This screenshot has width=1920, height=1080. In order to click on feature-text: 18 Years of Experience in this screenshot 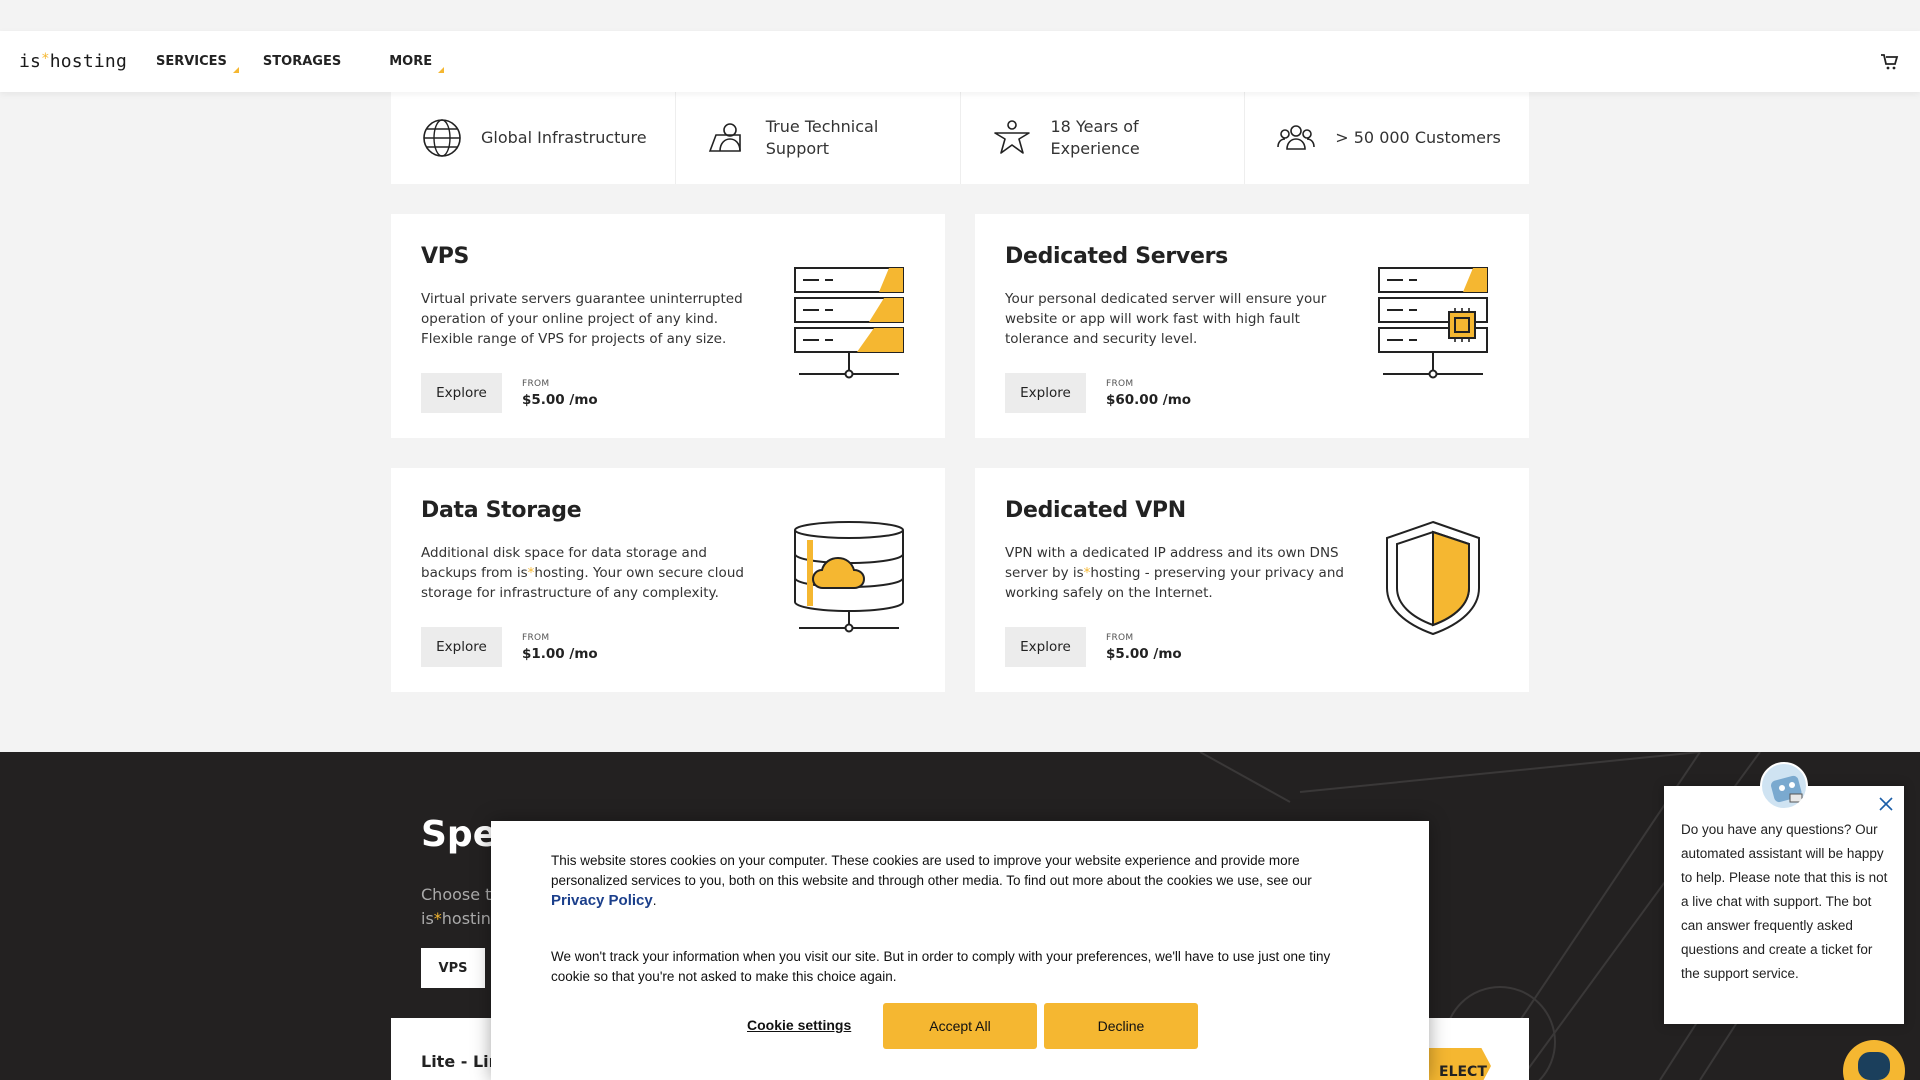, I will do `click(1095, 137)`.